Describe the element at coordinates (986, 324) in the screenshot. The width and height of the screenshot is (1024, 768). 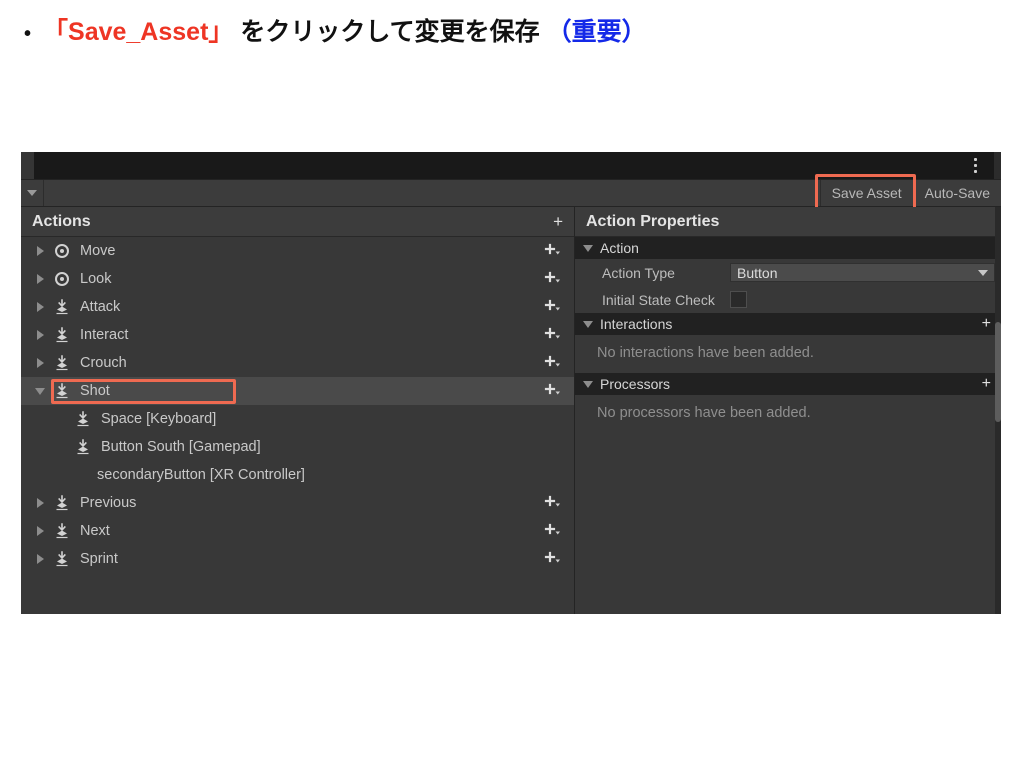
I see `add-interaction-button: +` at that location.